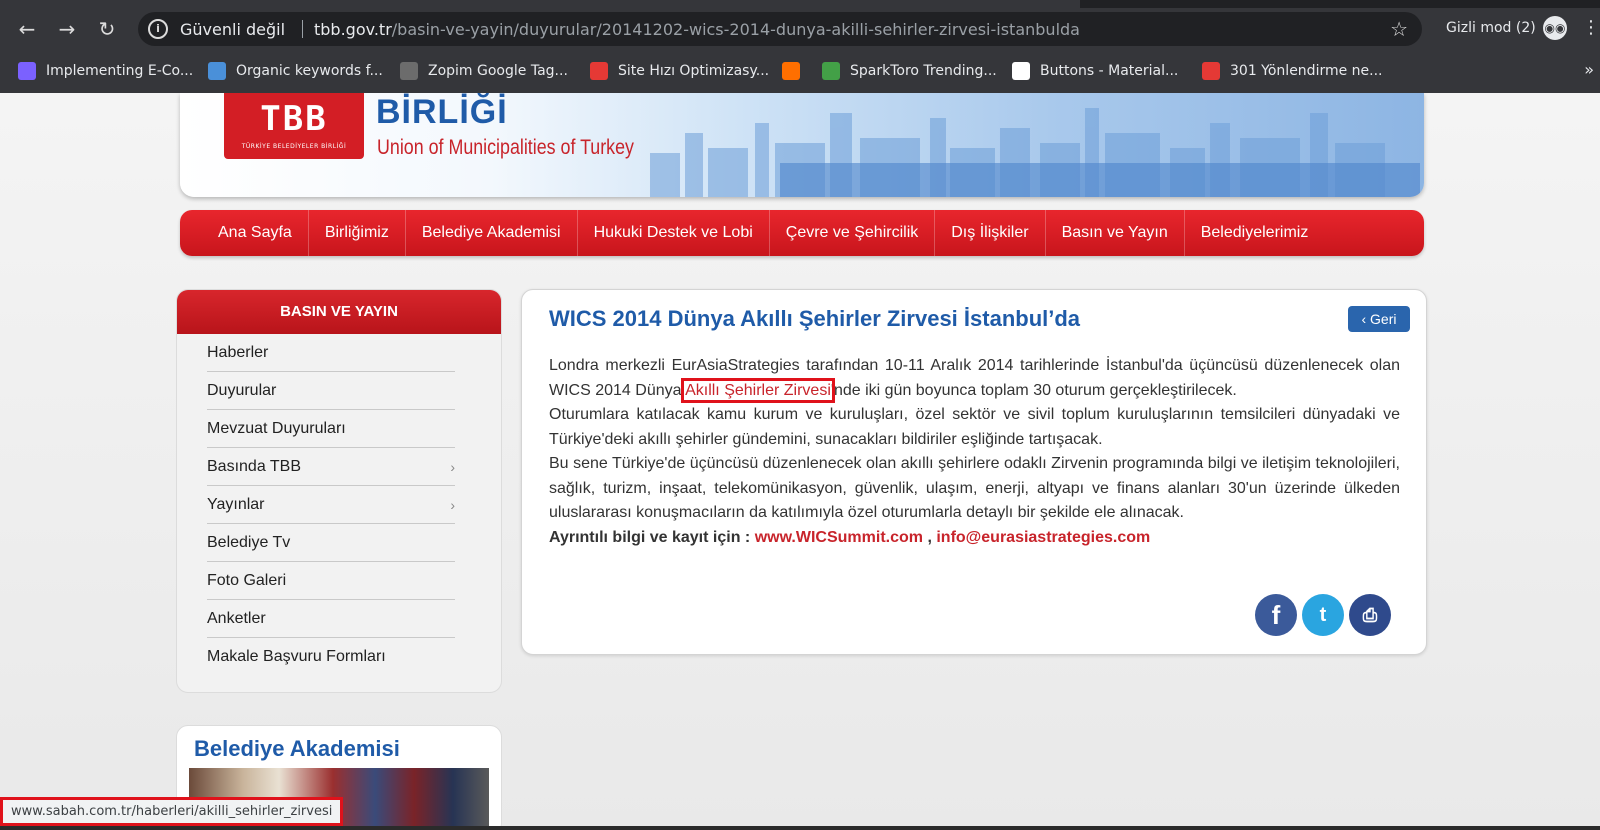 This screenshot has height=830, width=1600. I want to click on bookmarks-overflow-icon: », so click(1589, 69).